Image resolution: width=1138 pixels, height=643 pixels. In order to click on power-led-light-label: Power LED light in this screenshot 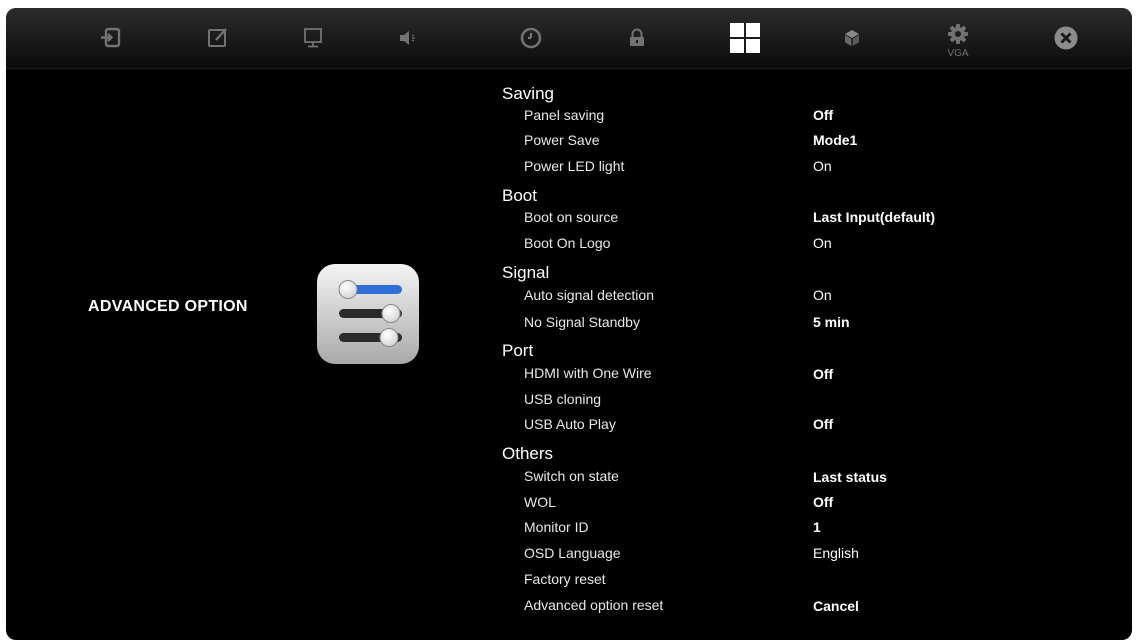, I will do `click(574, 166)`.